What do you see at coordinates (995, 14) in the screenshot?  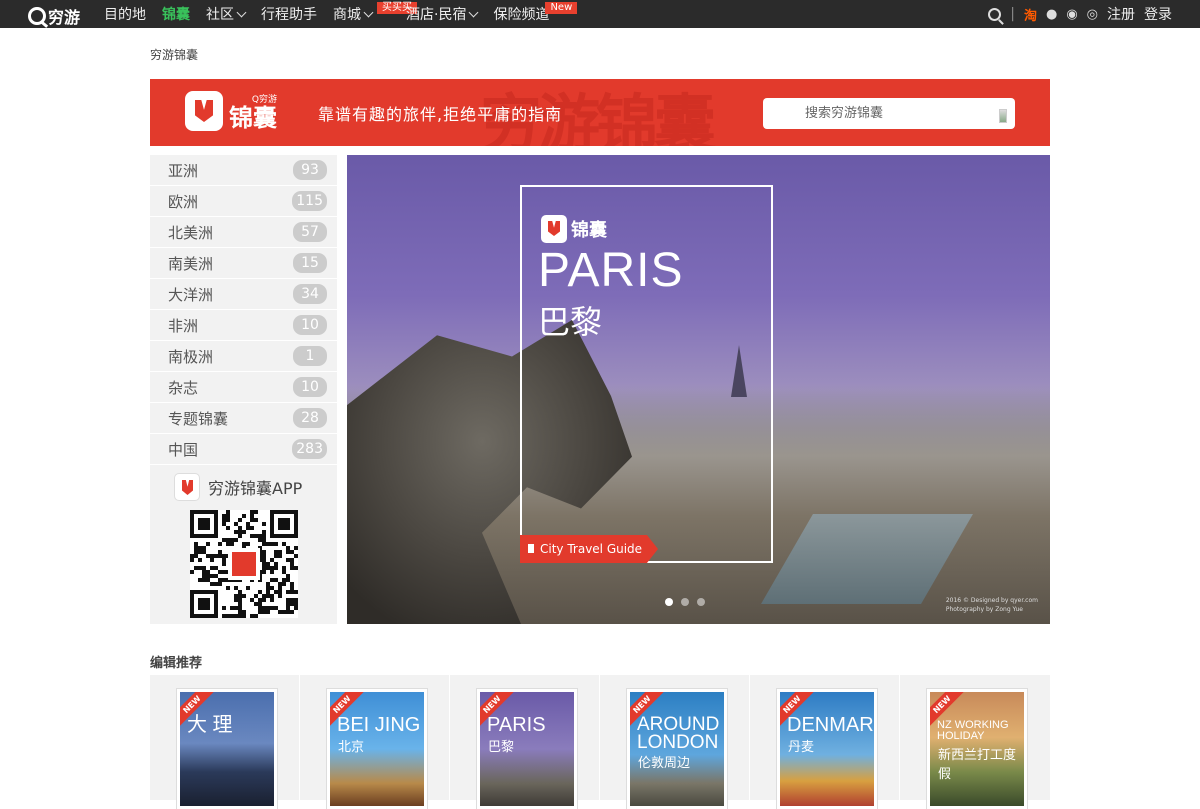 I see `search-icon` at bounding box center [995, 14].